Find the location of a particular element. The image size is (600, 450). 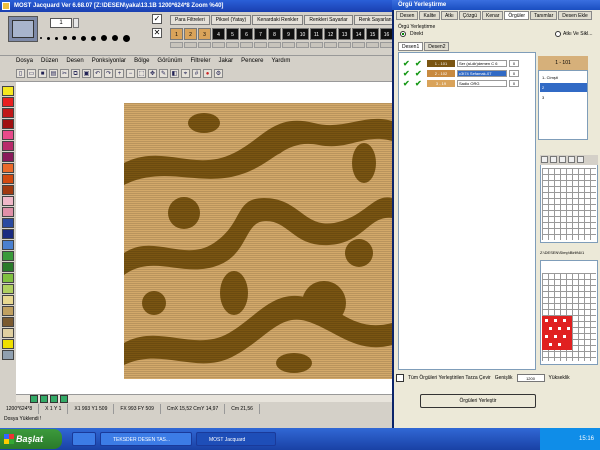

apply-all-checkbox is located at coordinates (400, 378).